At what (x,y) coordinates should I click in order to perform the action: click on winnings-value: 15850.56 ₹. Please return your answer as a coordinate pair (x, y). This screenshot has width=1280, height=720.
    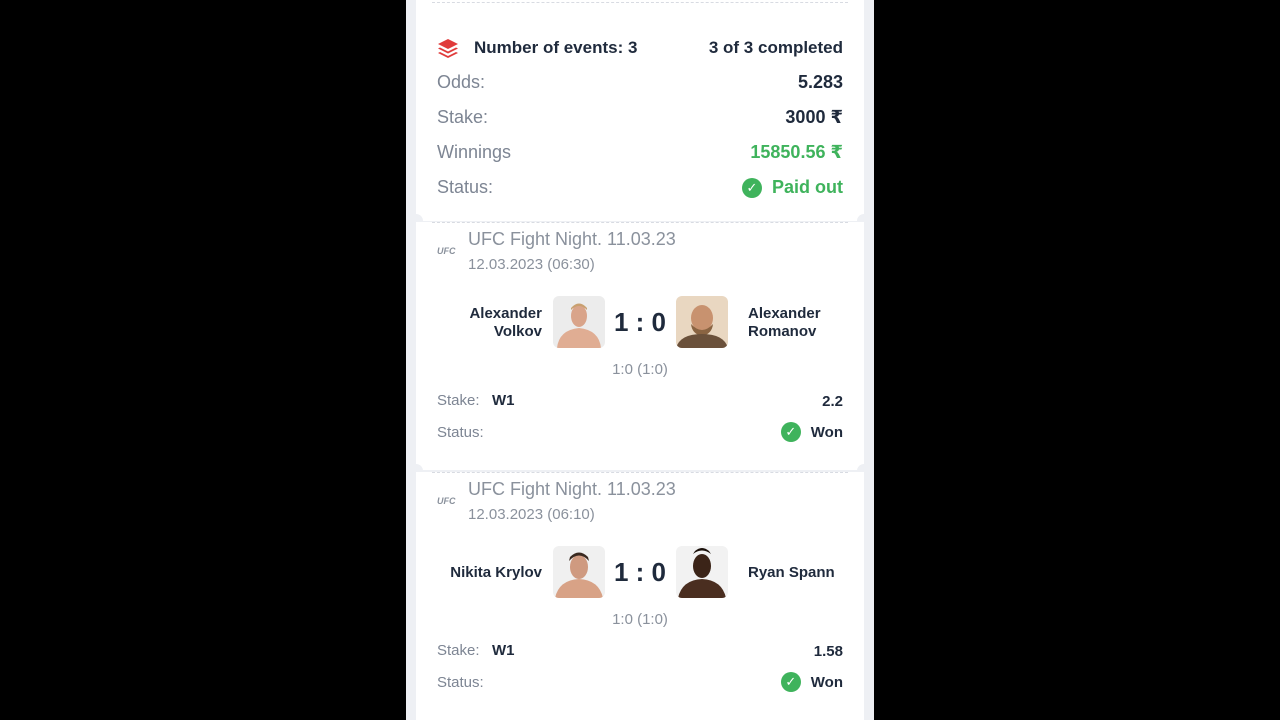
    Looking at the image, I should click on (796, 152).